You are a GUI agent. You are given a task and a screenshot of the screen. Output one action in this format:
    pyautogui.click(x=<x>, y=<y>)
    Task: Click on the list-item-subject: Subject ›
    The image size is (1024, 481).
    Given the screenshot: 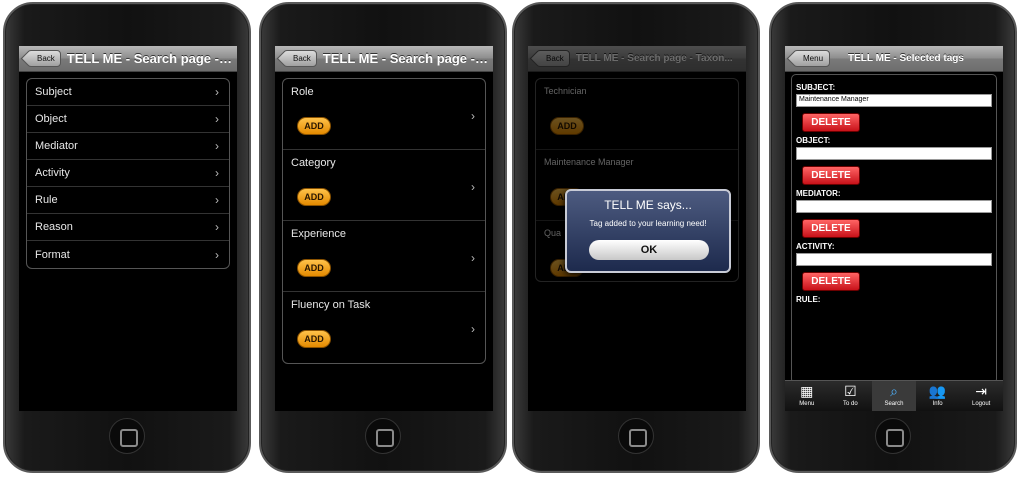 What is the action you would take?
    pyautogui.click(x=128, y=92)
    